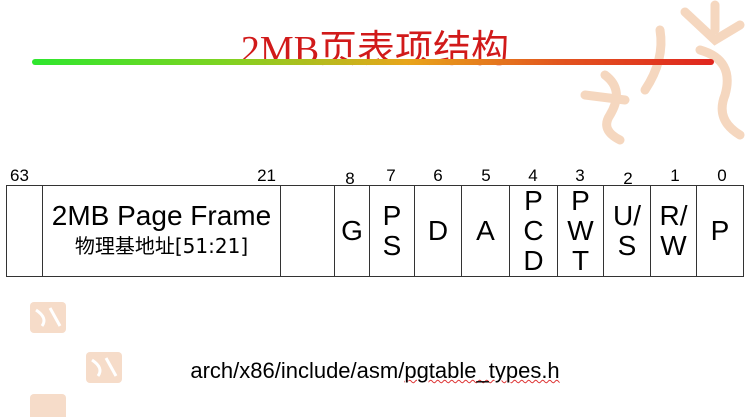  I want to click on ps-letter: P, so click(392, 215).